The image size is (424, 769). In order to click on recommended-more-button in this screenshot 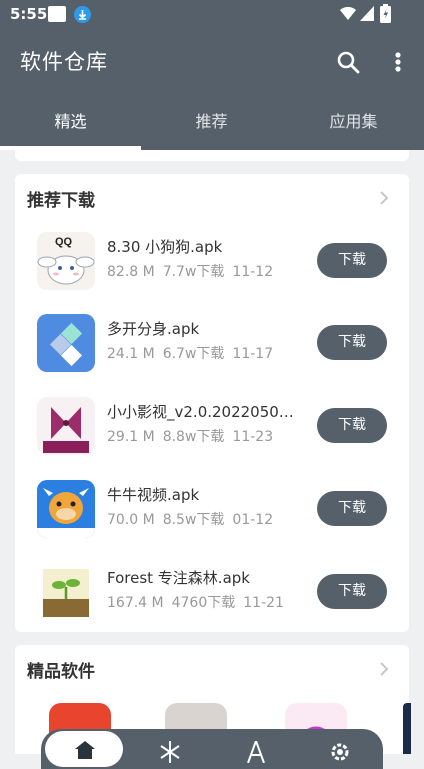, I will do `click(384, 197)`.